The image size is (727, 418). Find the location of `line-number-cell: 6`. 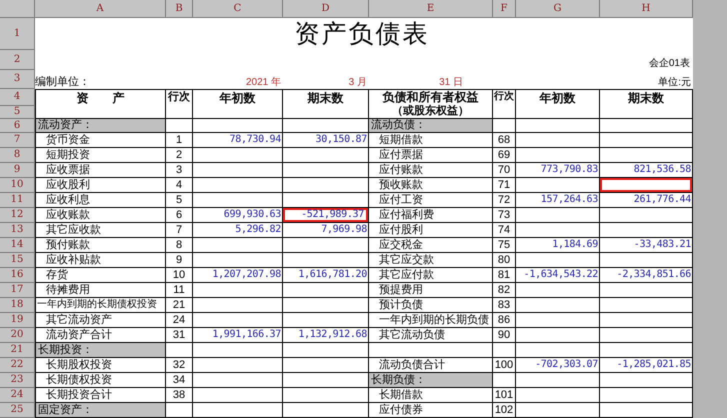

line-number-cell: 6 is located at coordinates (179, 215).